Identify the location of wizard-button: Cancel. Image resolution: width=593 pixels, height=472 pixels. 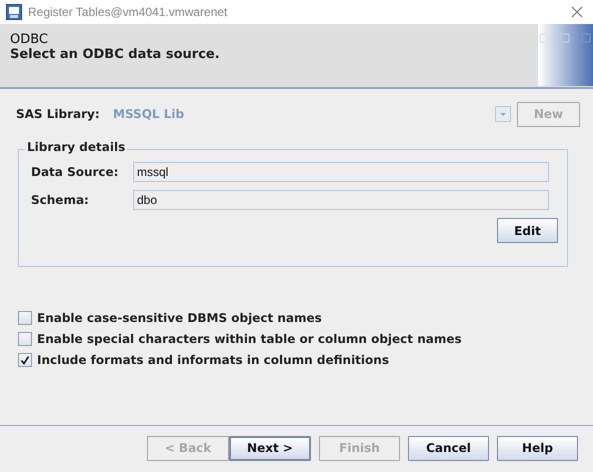
(448, 448).